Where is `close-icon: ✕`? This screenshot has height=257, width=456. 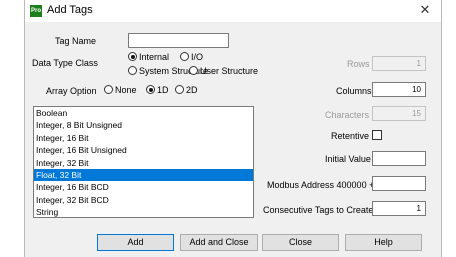
close-icon: ✕ is located at coordinates (425, 10).